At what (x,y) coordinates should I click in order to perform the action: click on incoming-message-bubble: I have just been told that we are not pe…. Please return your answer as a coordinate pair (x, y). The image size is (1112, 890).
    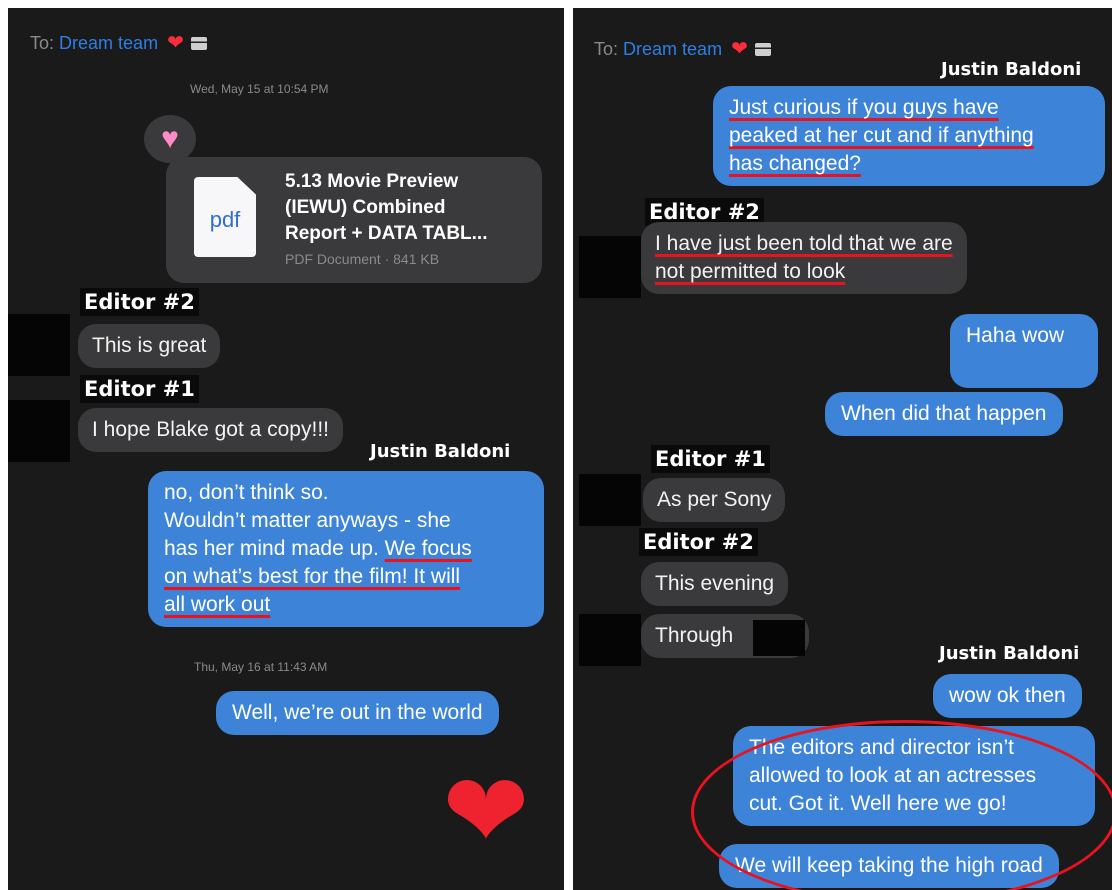
    Looking at the image, I should click on (804, 258).